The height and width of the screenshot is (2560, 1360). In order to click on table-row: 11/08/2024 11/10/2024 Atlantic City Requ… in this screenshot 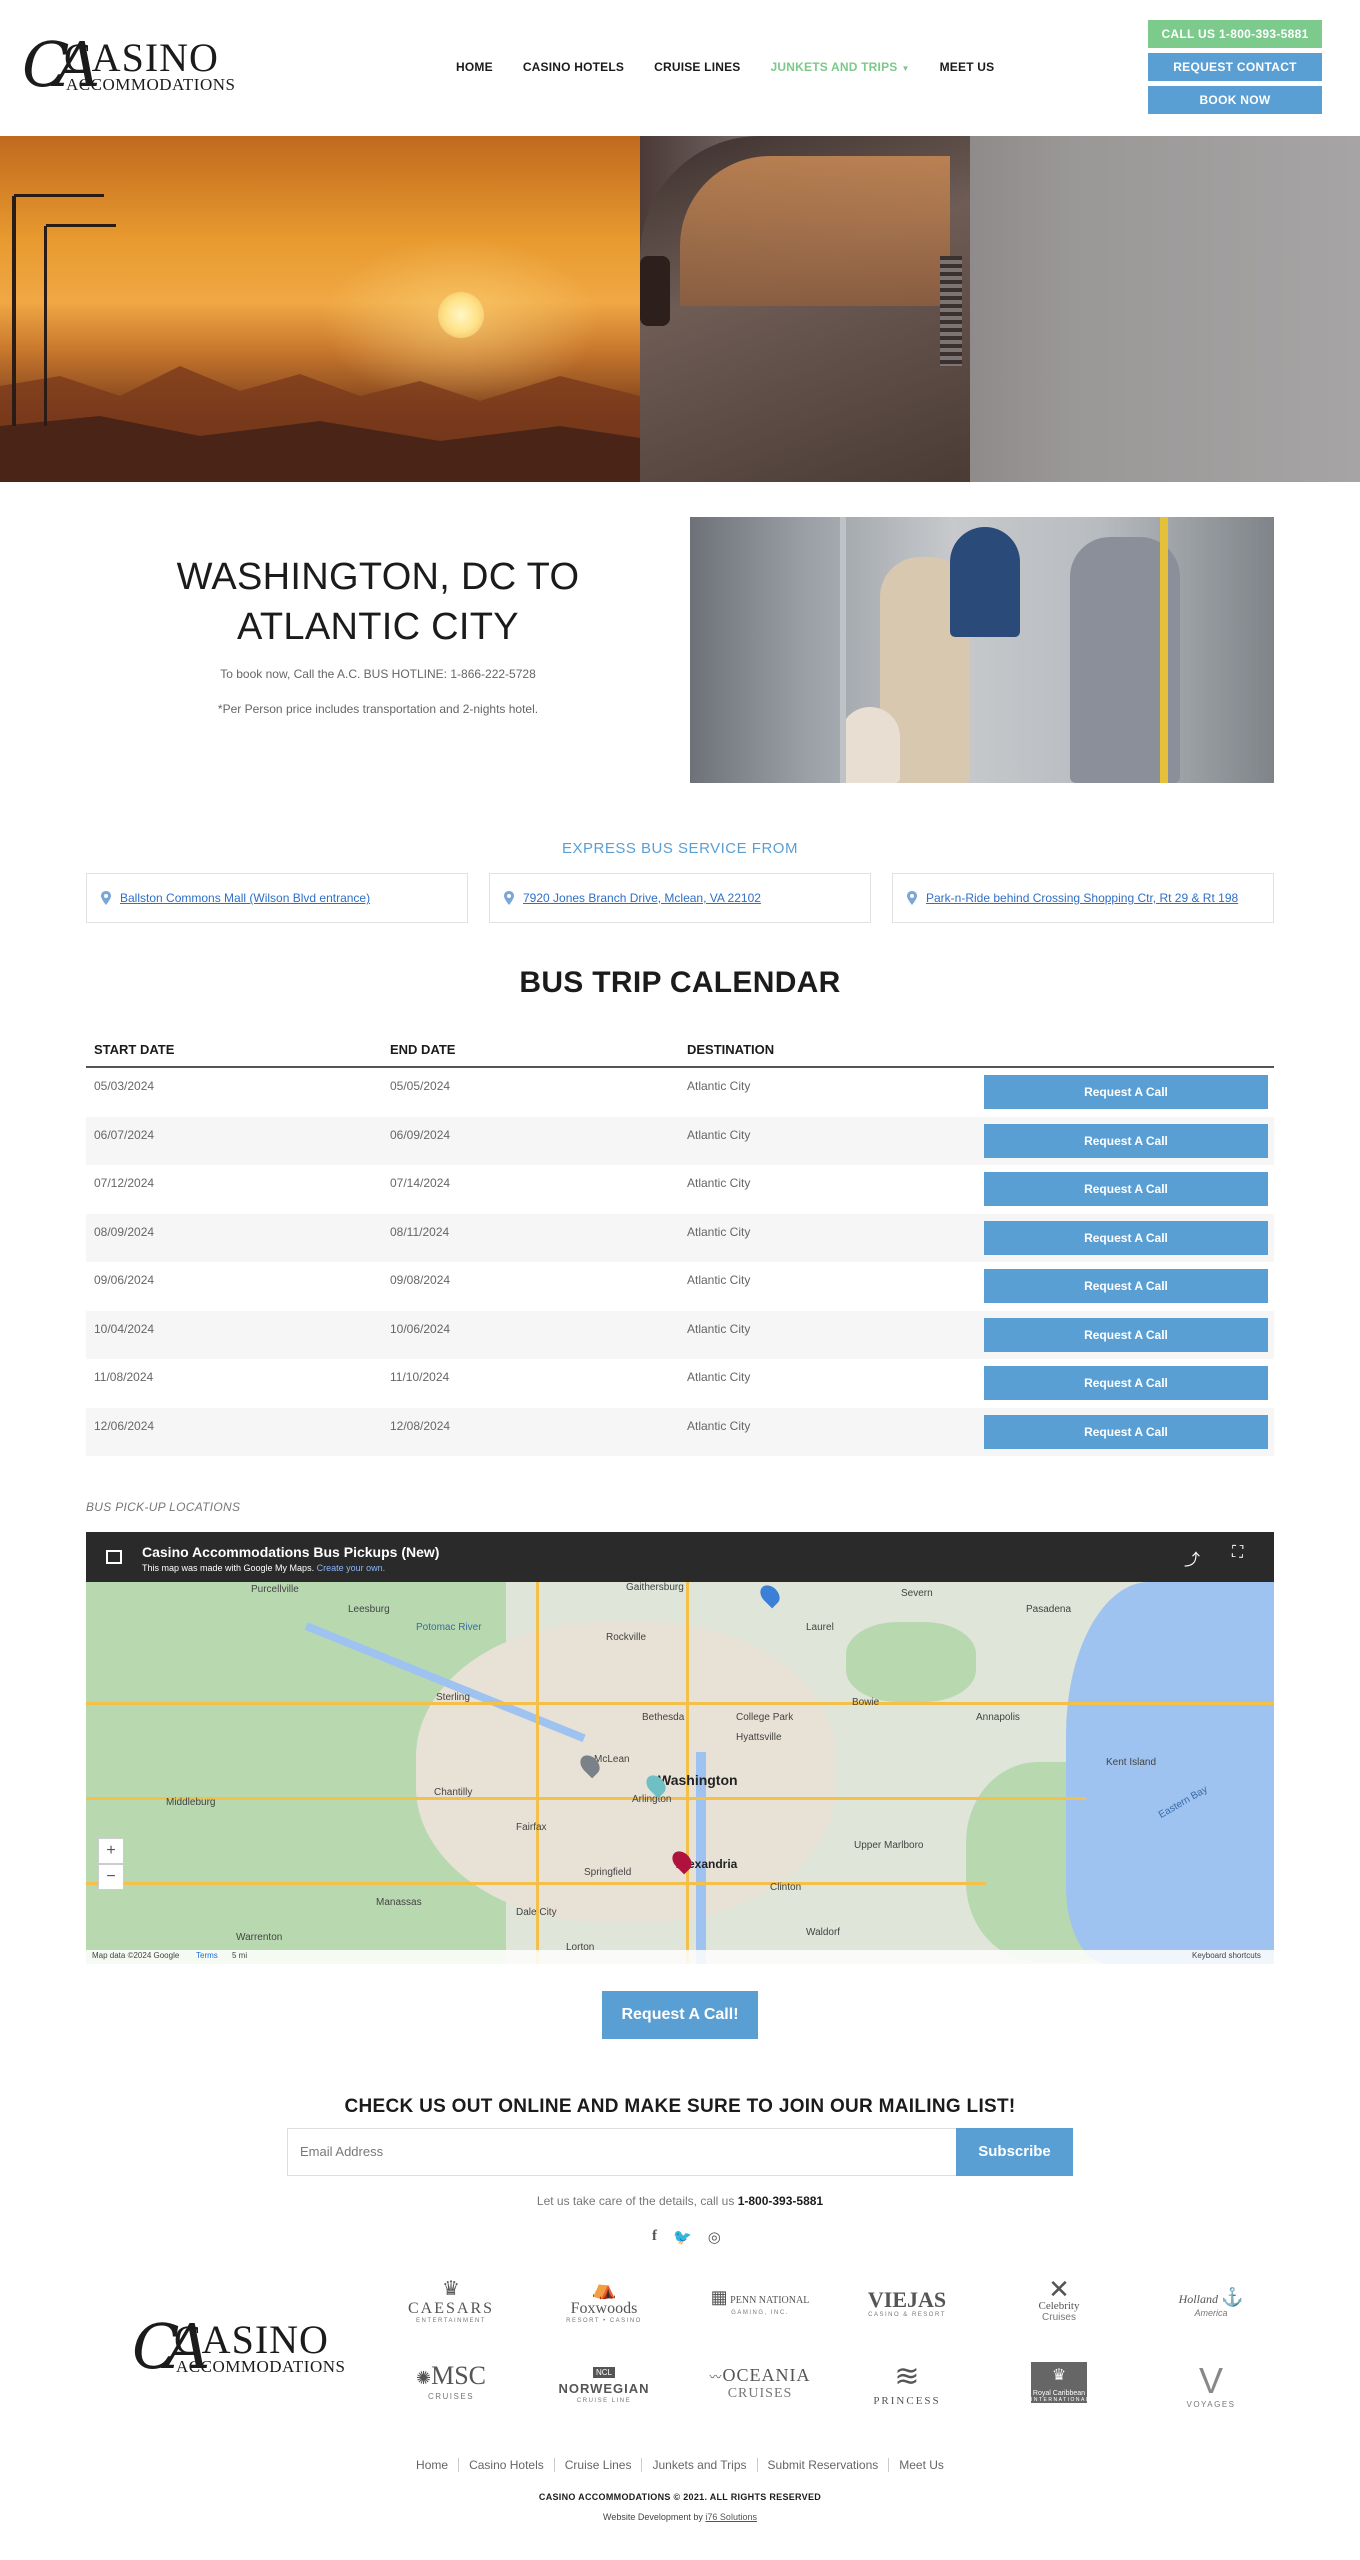, I will do `click(680, 1383)`.